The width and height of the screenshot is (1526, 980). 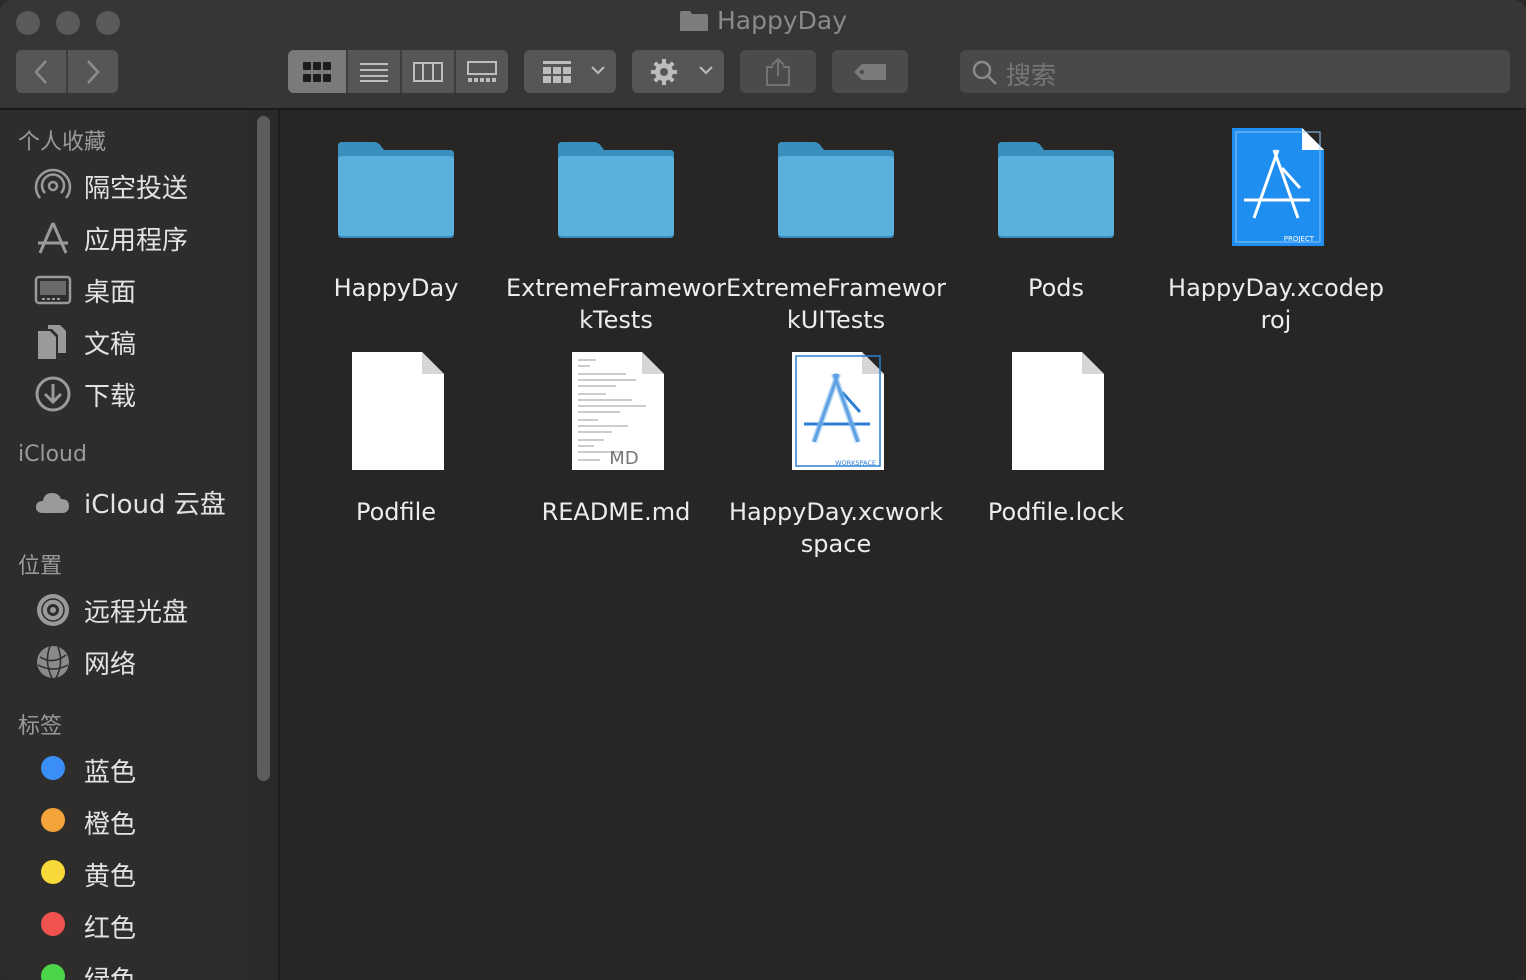 I want to click on back-button, so click(x=41, y=71).